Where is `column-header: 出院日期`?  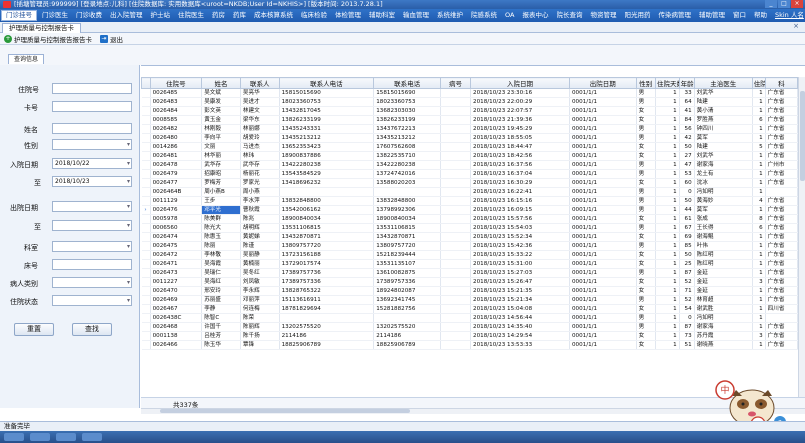 column-header: 出院日期 is located at coordinates (602, 83).